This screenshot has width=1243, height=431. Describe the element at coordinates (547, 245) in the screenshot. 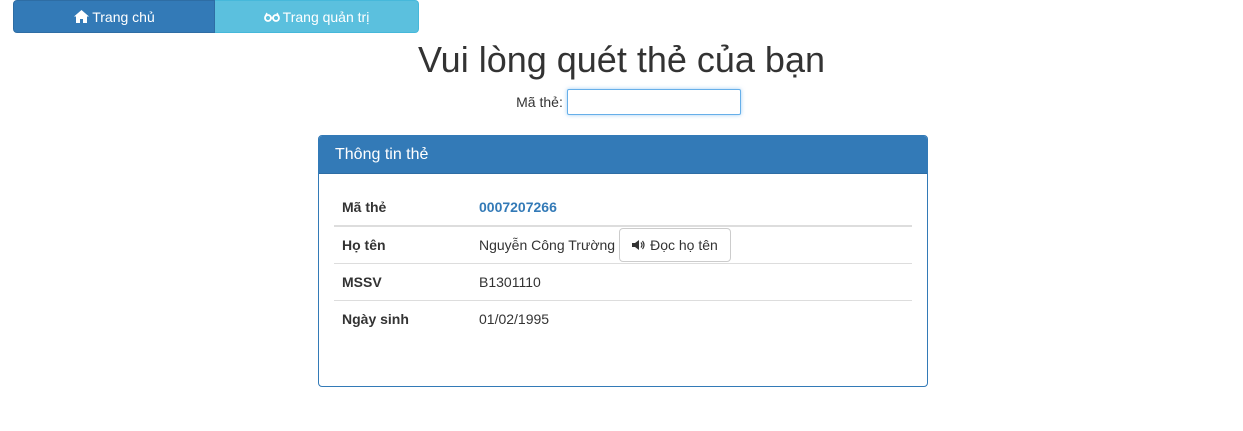

I see `full-name-value: Nguyễn Công Trường` at that location.